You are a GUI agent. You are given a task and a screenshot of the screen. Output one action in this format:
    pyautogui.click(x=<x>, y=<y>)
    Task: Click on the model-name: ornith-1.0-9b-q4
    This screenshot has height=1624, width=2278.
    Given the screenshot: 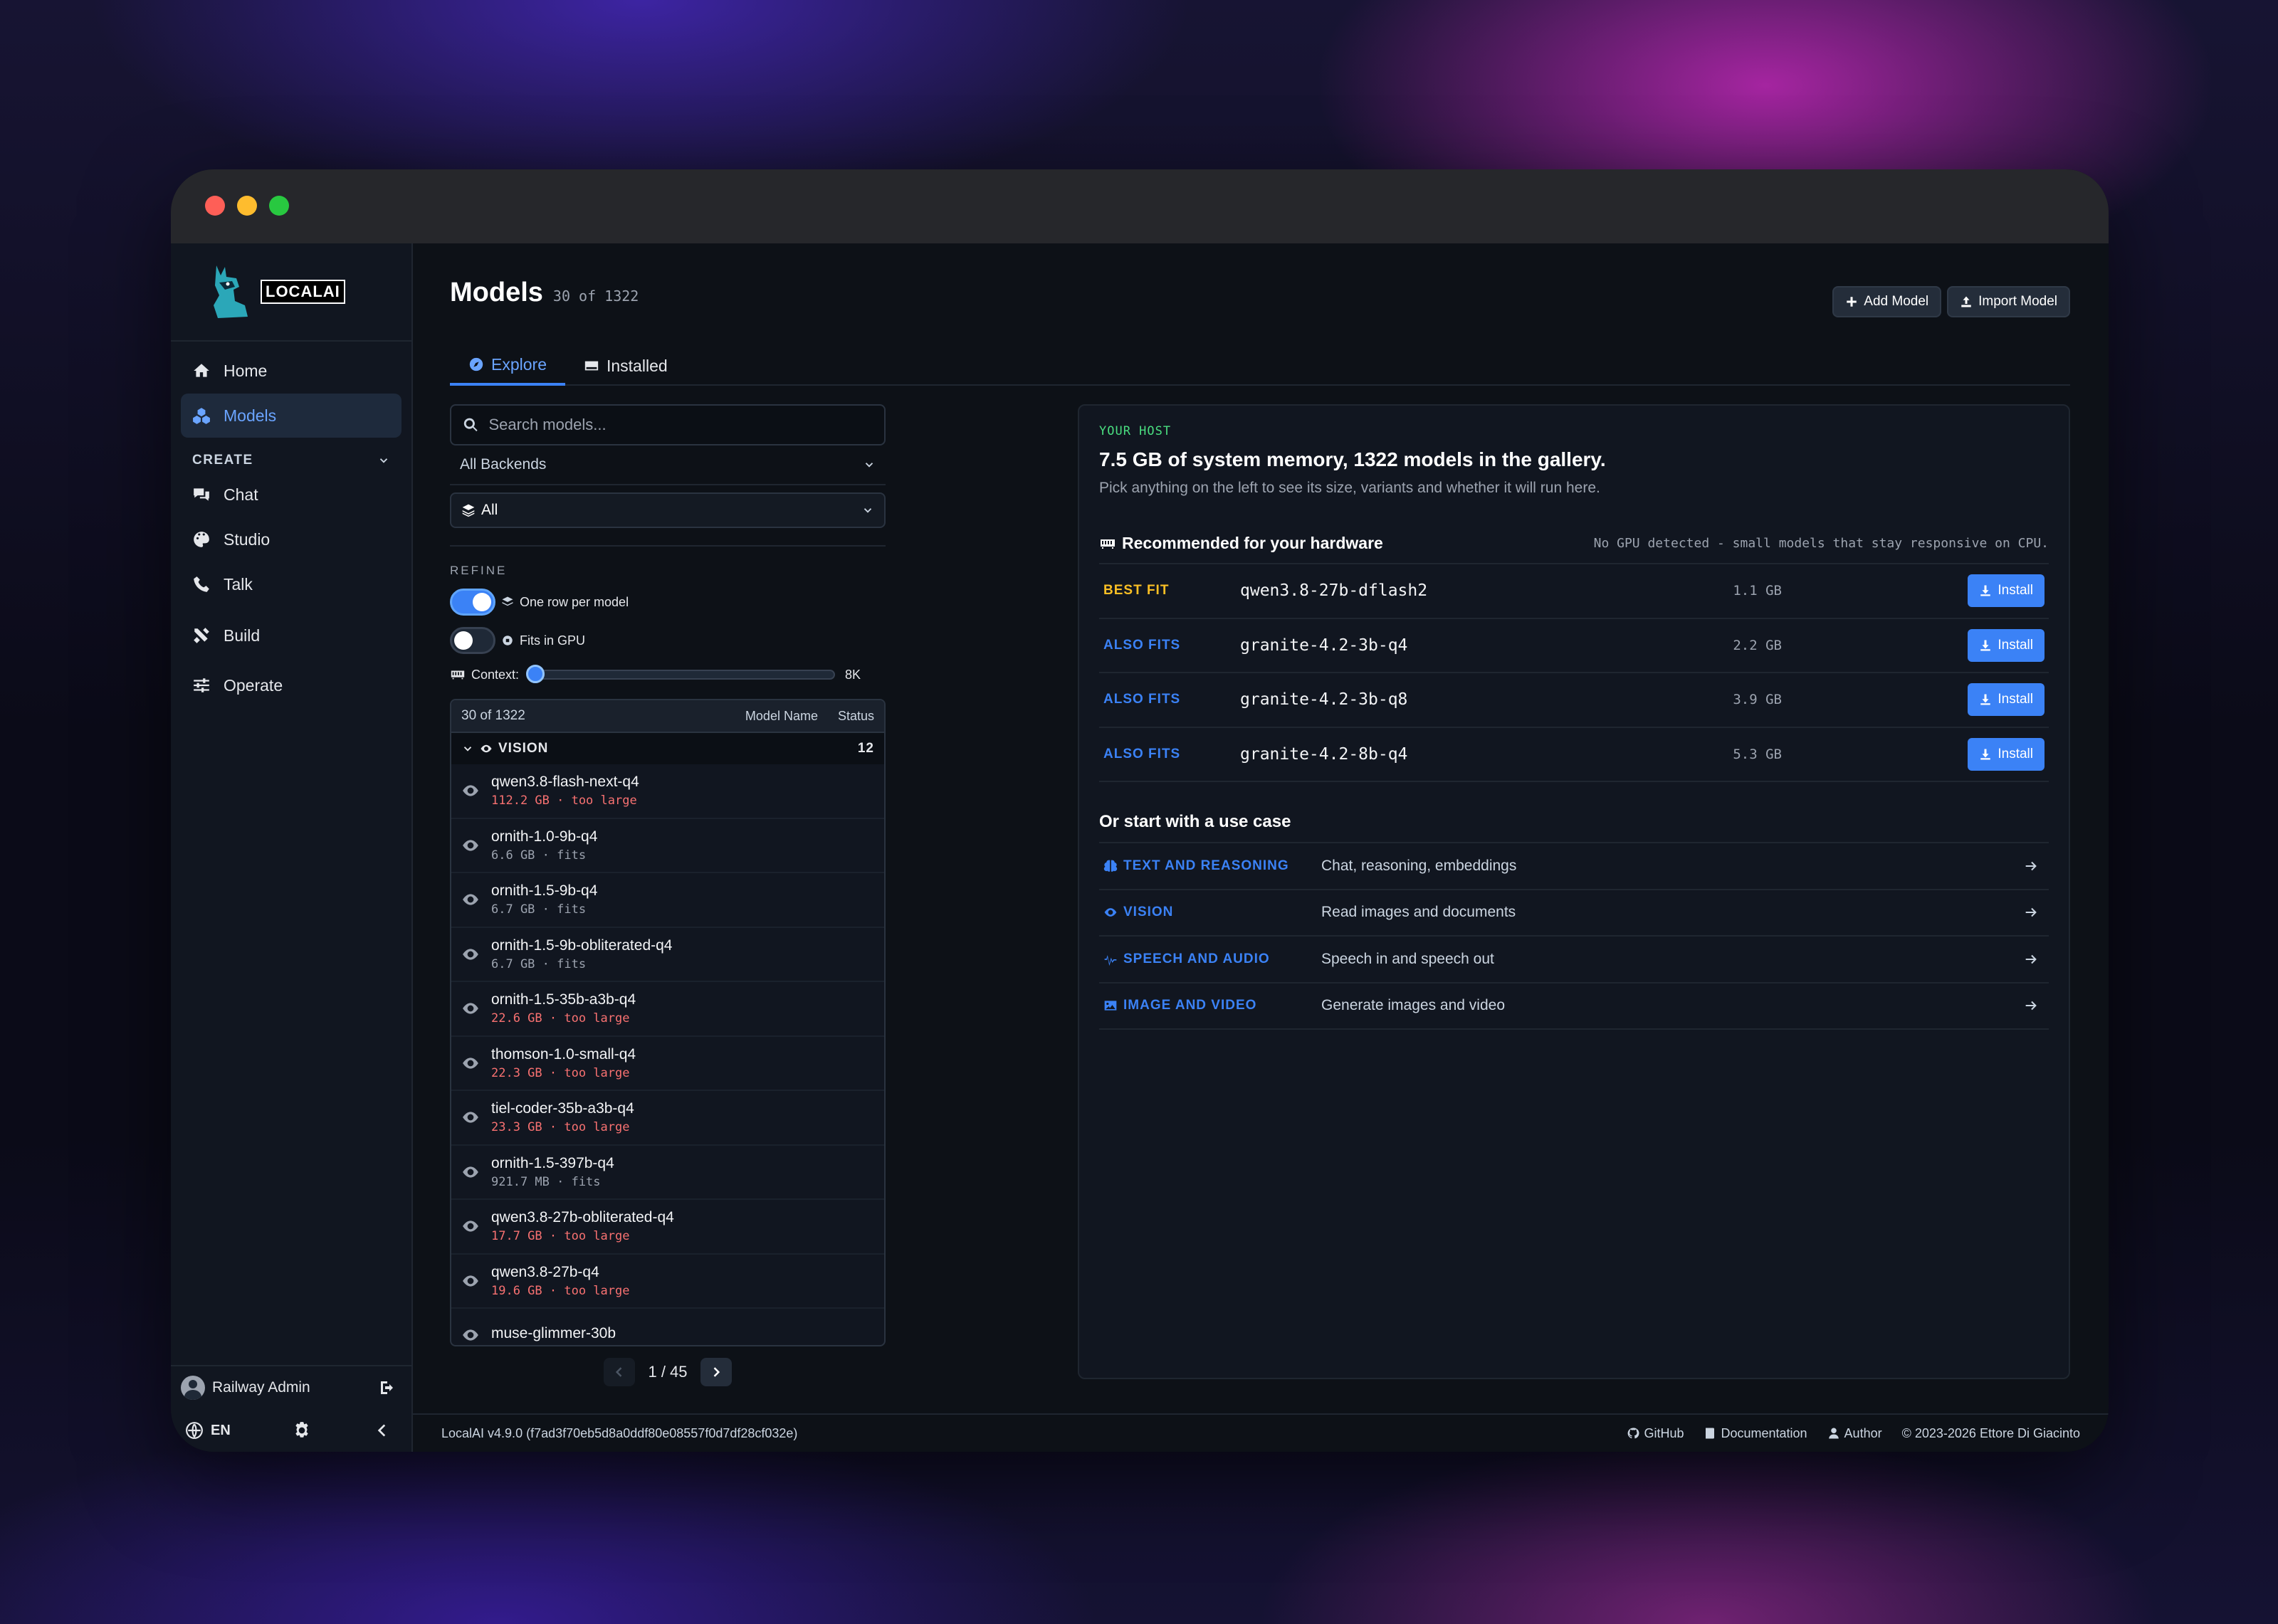 What is the action you would take?
    pyautogui.click(x=544, y=836)
    